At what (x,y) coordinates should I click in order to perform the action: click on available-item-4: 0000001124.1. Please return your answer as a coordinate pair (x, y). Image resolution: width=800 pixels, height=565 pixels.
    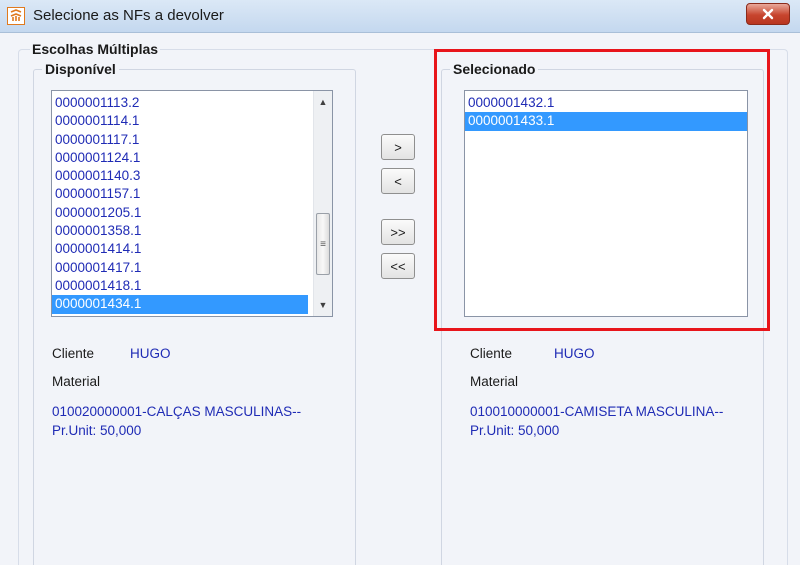
    Looking at the image, I should click on (180, 158).